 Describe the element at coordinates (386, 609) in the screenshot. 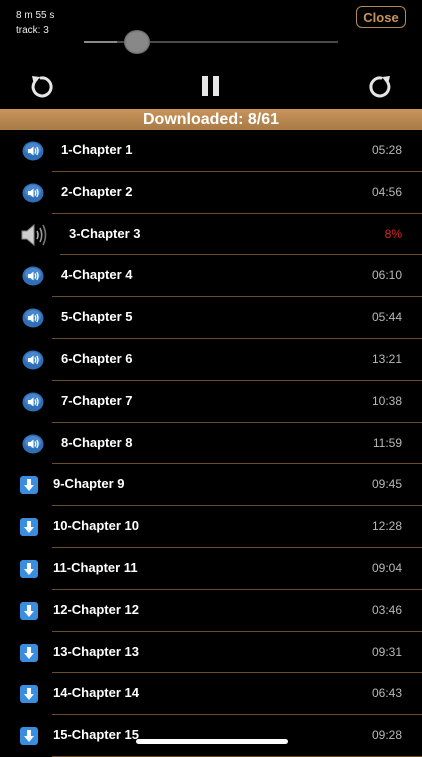

I see `track-duration: 03:46` at that location.